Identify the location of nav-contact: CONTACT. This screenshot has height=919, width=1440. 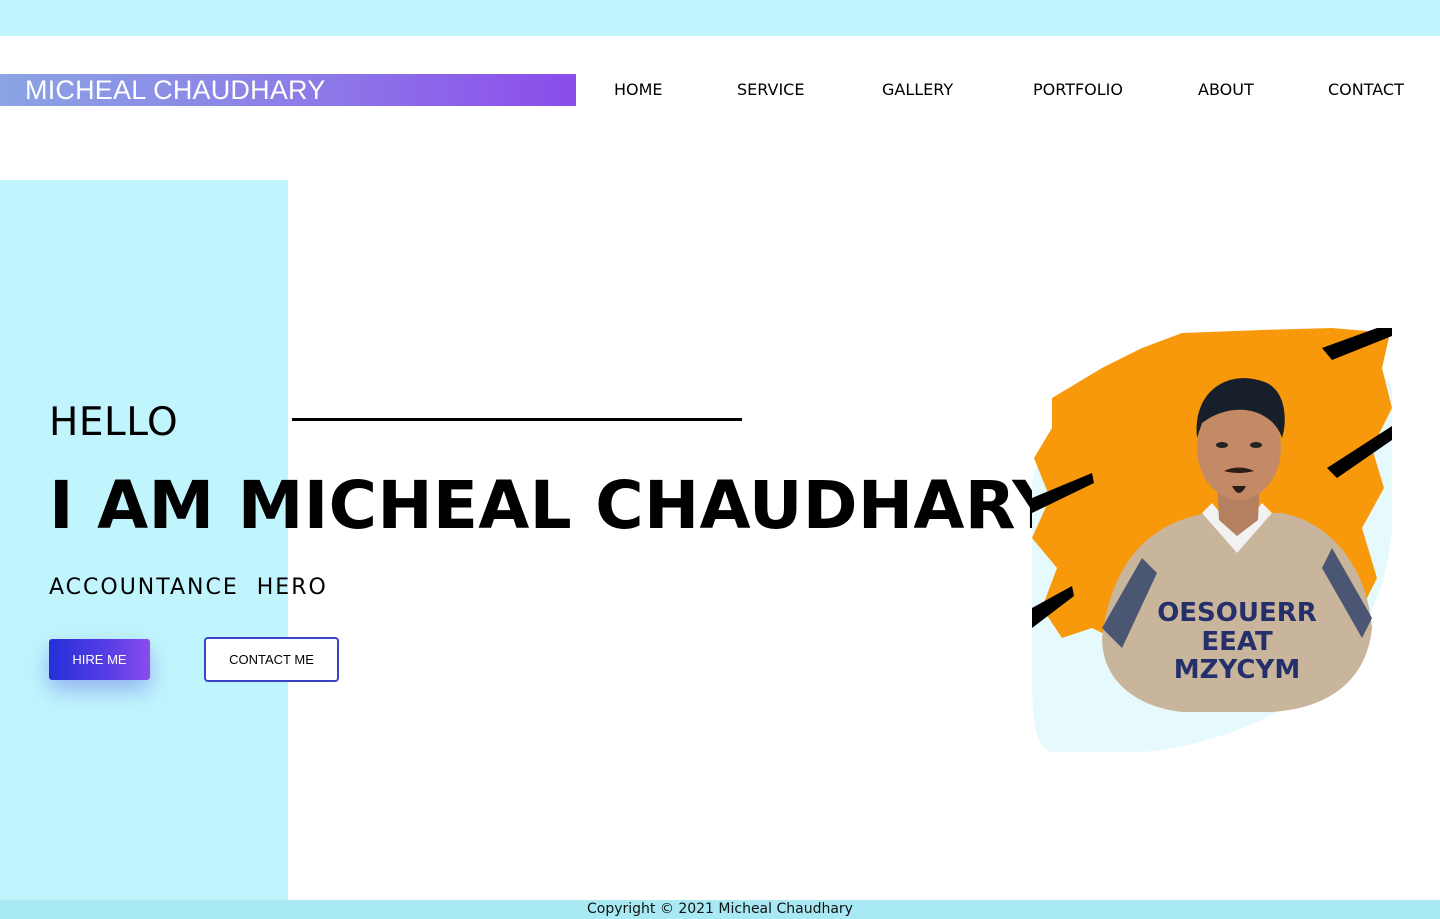
(1366, 90).